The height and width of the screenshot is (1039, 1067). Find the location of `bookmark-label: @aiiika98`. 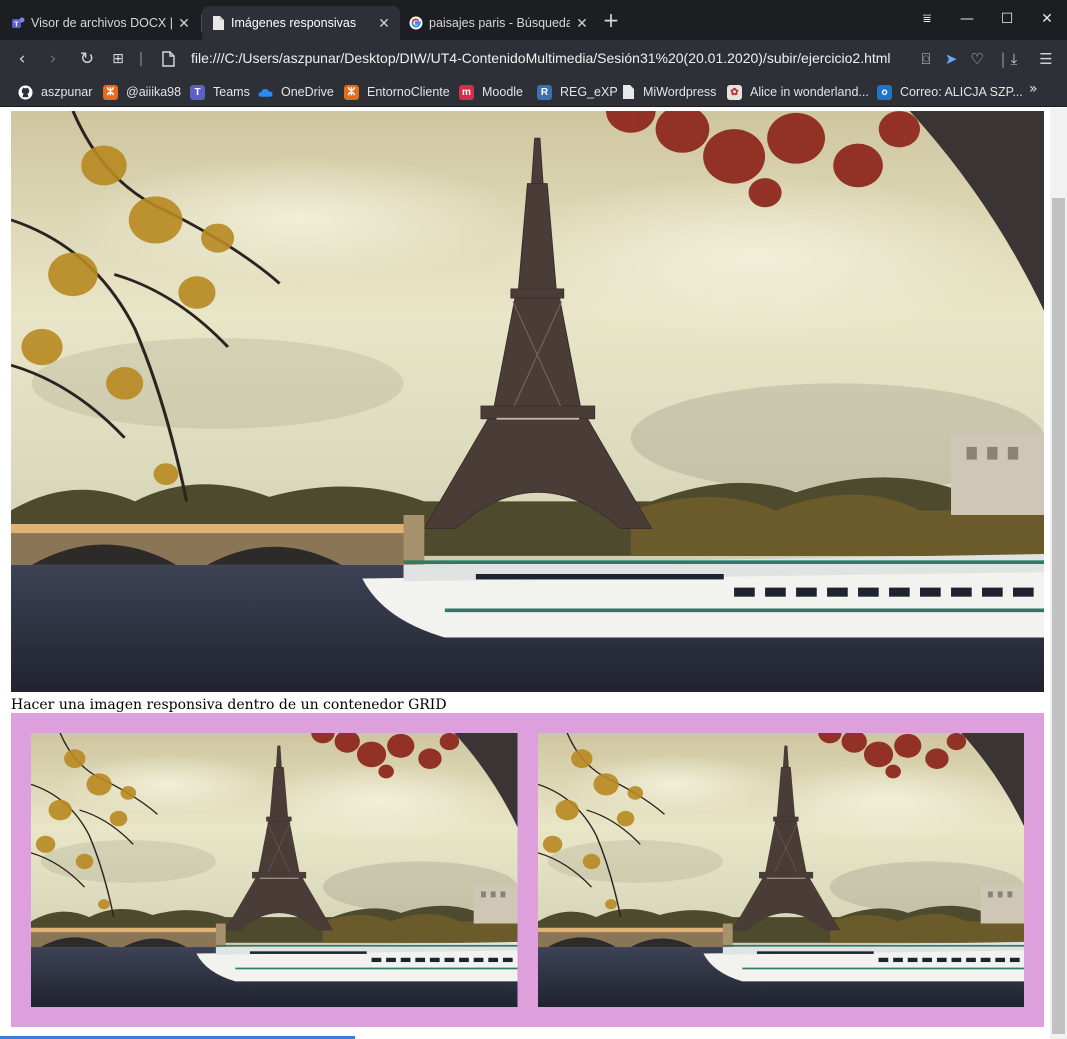

bookmark-label: @aiiika98 is located at coordinates (154, 92).